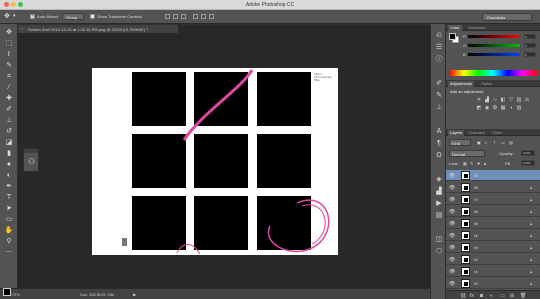 The image size is (540, 299). Describe the element at coordinates (439, 84) in the screenshot. I see `brush-settings-icon: ✐` at that location.